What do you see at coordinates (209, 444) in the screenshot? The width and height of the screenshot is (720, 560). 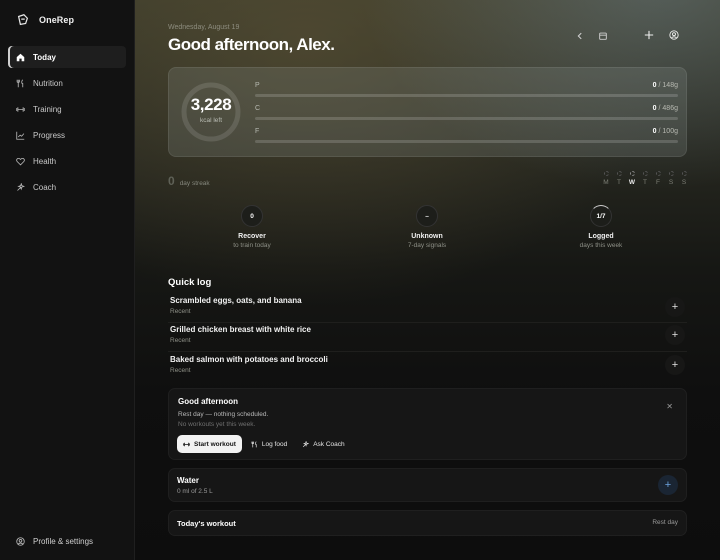 I see `start-workout-button: Start workout` at bounding box center [209, 444].